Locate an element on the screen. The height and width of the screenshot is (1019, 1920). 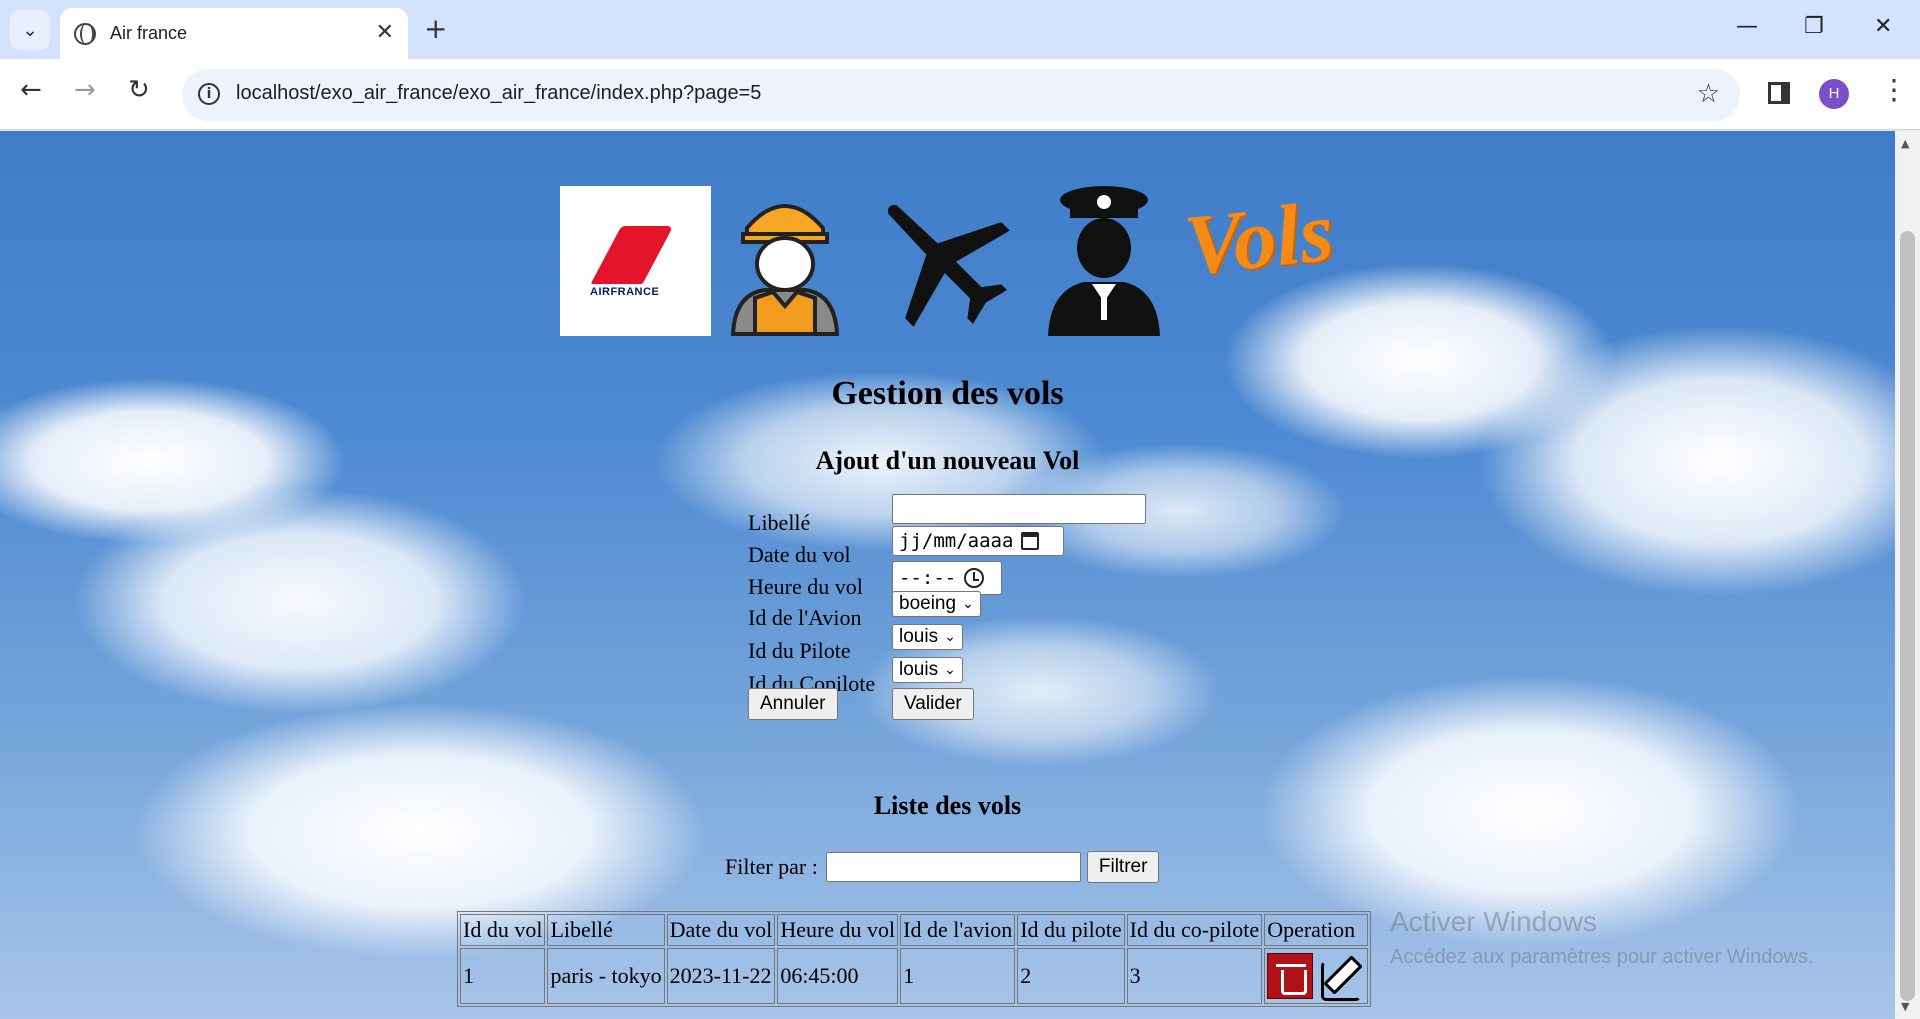
pilote-select: louis ⌄ is located at coordinates (927, 637).